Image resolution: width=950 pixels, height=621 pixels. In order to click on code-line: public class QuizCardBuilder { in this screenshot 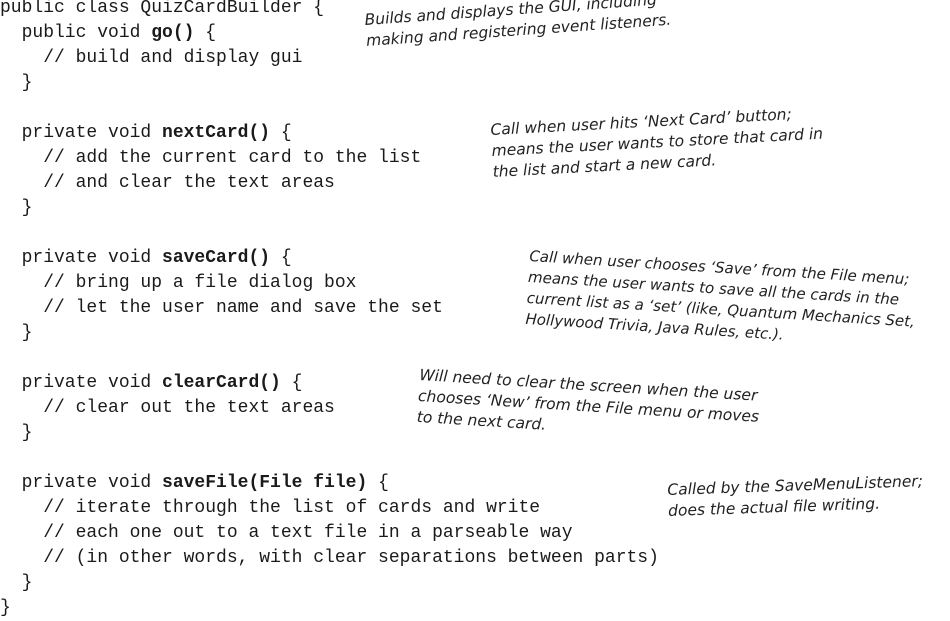, I will do `click(162, 10)`.